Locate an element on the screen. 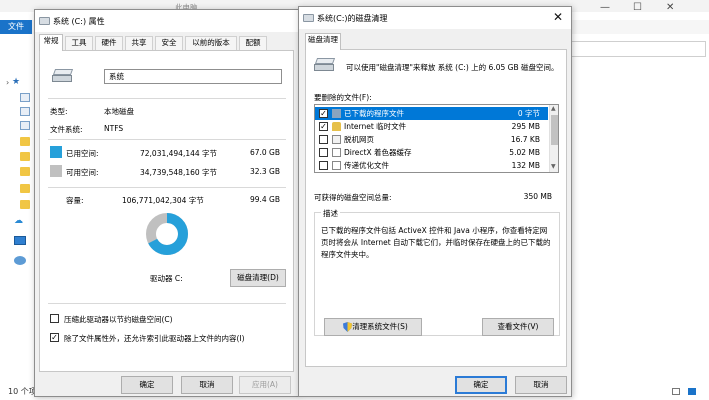  details-view-icon is located at coordinates (676, 391).